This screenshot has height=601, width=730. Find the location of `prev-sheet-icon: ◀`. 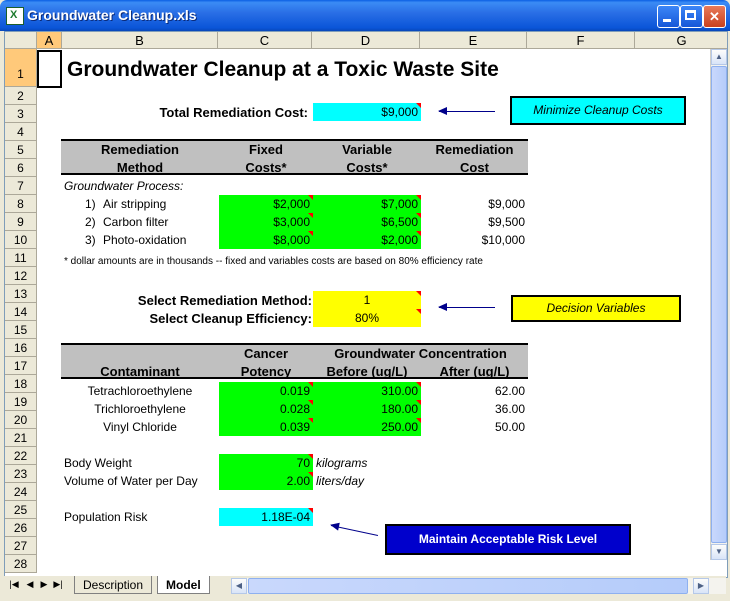

prev-sheet-icon: ◀ is located at coordinates (30, 584).